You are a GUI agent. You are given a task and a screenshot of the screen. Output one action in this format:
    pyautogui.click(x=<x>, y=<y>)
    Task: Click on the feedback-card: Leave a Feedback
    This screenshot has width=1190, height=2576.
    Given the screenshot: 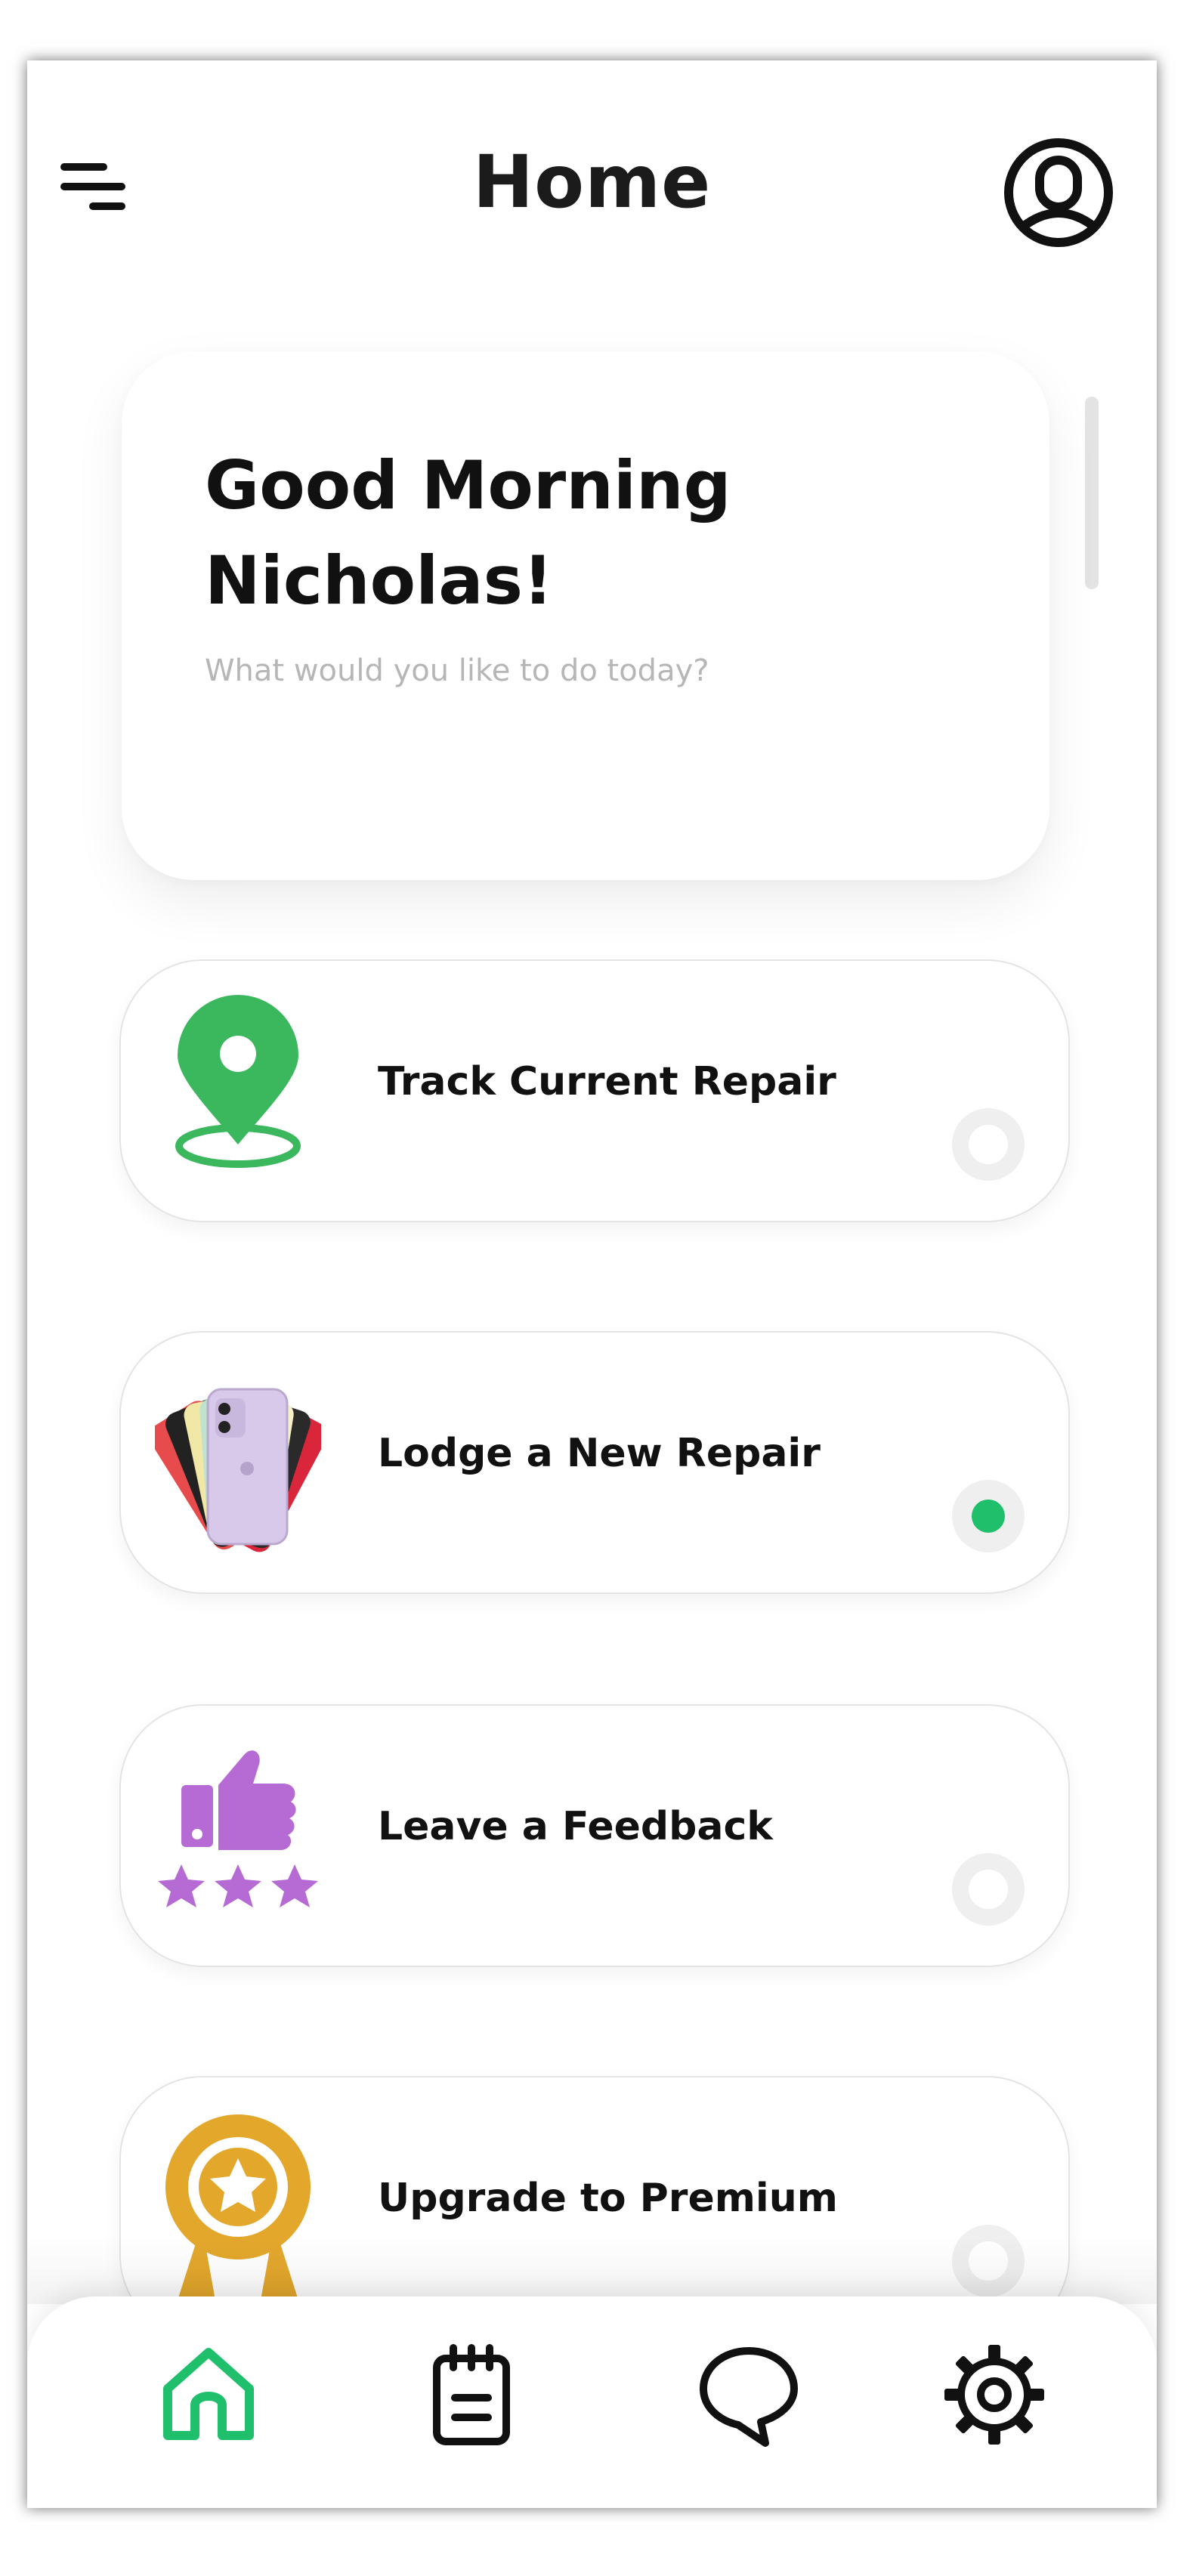 What is the action you would take?
    pyautogui.click(x=594, y=1835)
    